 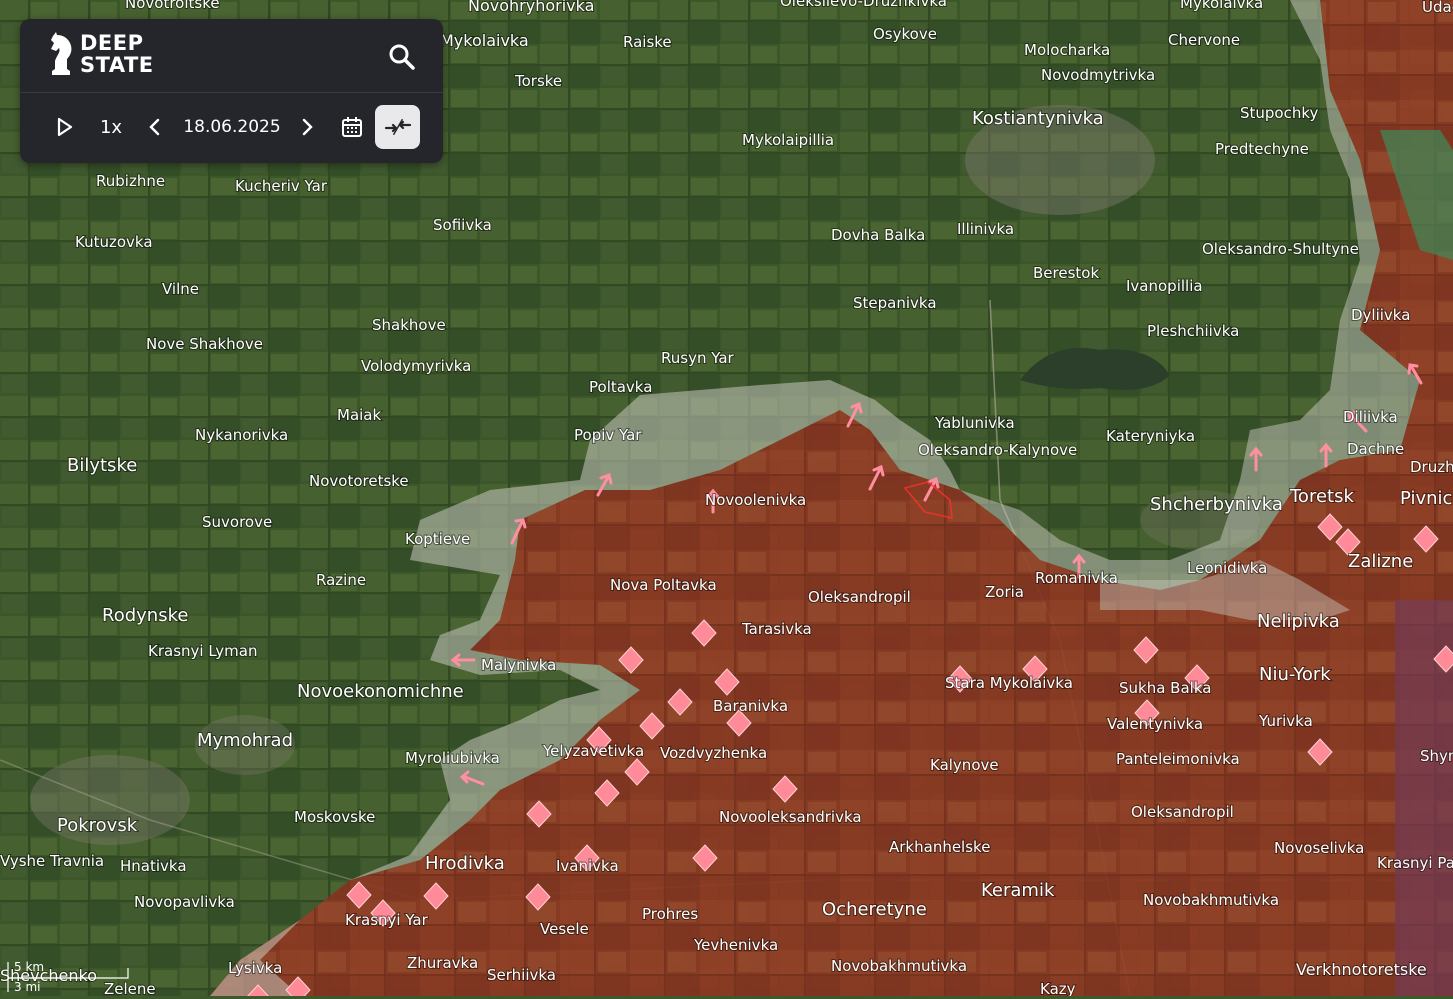 What do you see at coordinates (587, 866) in the screenshot?
I see `place-label: Ivanivka` at bounding box center [587, 866].